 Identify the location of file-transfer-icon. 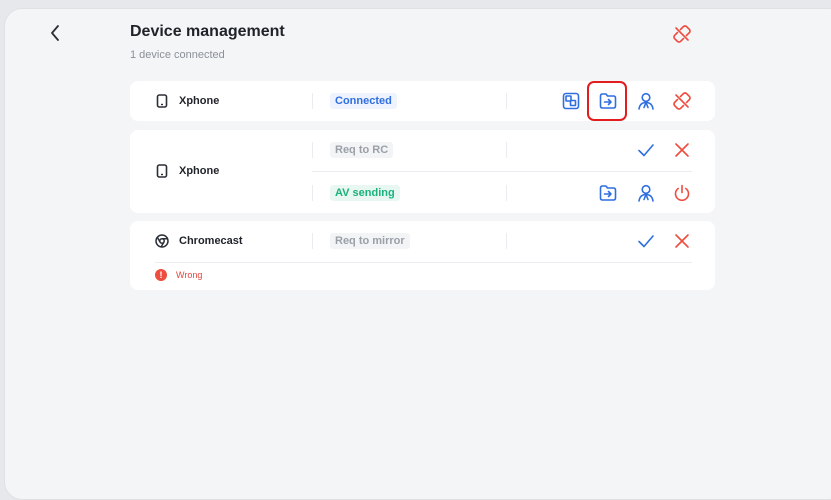
(608, 193).